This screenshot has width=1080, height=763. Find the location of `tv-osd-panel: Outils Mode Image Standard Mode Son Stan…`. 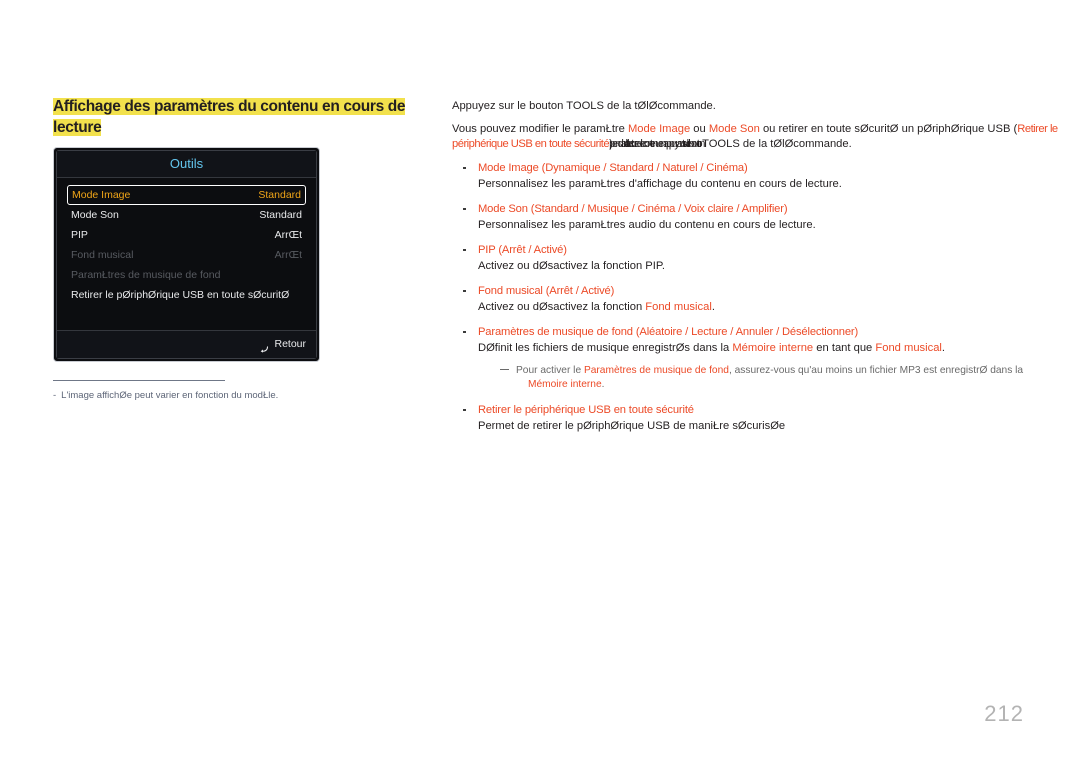

tv-osd-panel: Outils Mode Image Standard Mode Son Stan… is located at coordinates (186, 254).